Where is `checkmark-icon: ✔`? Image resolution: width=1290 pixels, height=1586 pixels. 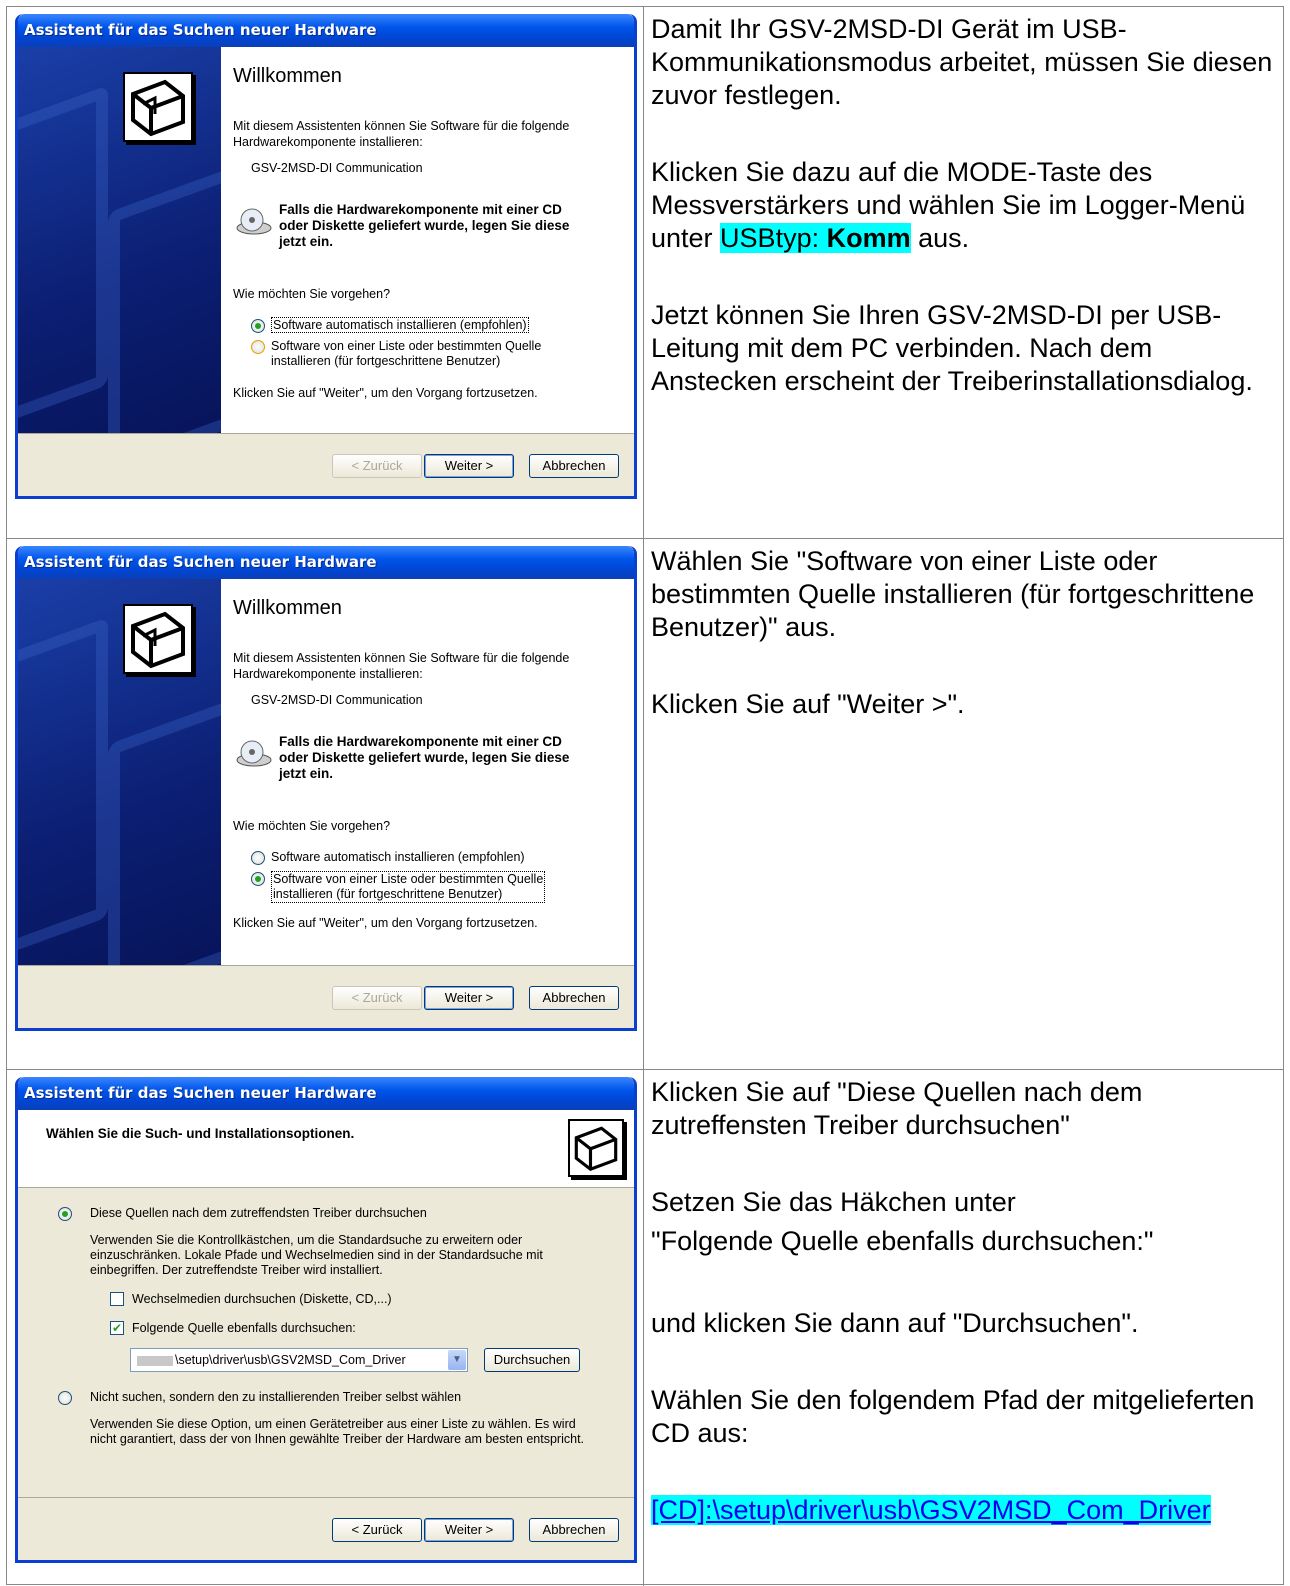 checkmark-icon: ✔ is located at coordinates (117, 1328).